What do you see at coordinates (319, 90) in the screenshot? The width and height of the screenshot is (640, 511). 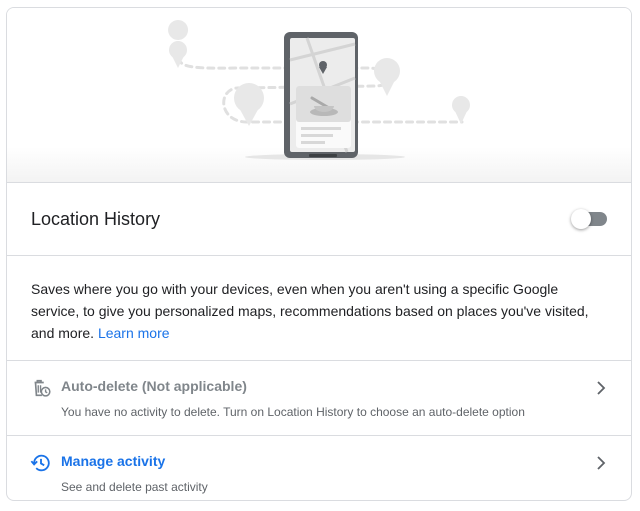 I see `phone-map-illustration` at bounding box center [319, 90].